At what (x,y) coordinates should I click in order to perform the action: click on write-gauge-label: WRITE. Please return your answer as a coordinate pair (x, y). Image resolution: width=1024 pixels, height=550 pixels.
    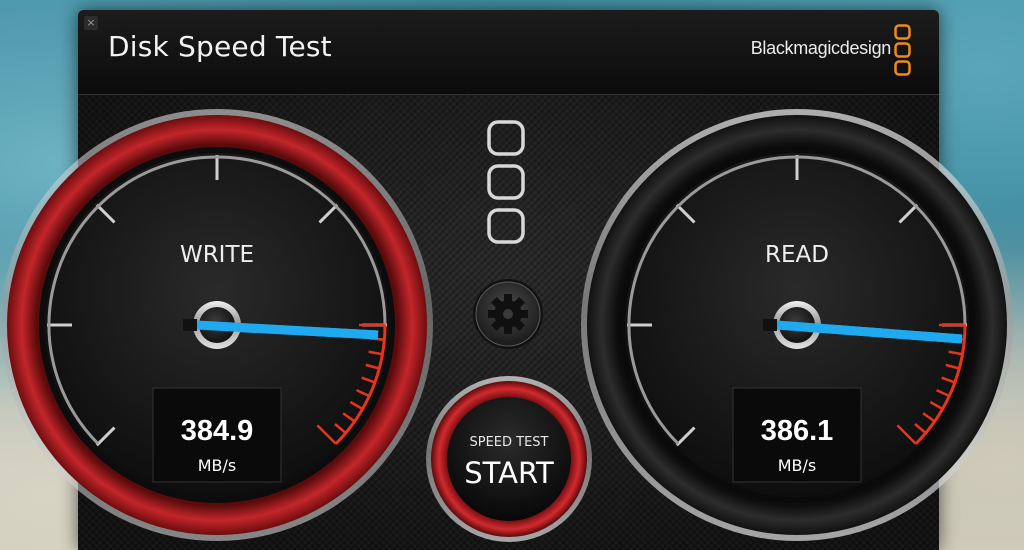
    Looking at the image, I should click on (217, 255).